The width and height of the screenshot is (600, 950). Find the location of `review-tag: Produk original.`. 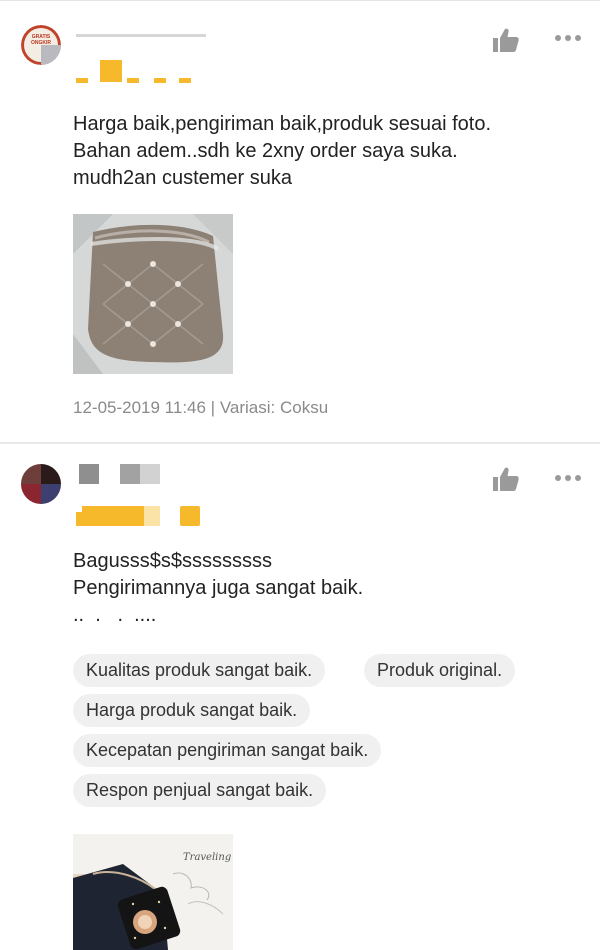

review-tag: Produk original. is located at coordinates (440, 670).